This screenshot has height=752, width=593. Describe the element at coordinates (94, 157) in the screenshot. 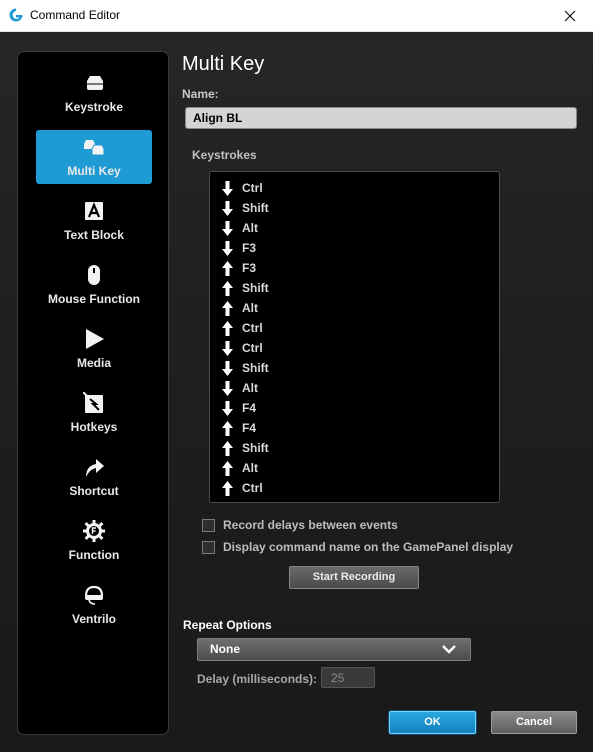

I see `sidebar-item-multi-key: Multi Key` at that location.